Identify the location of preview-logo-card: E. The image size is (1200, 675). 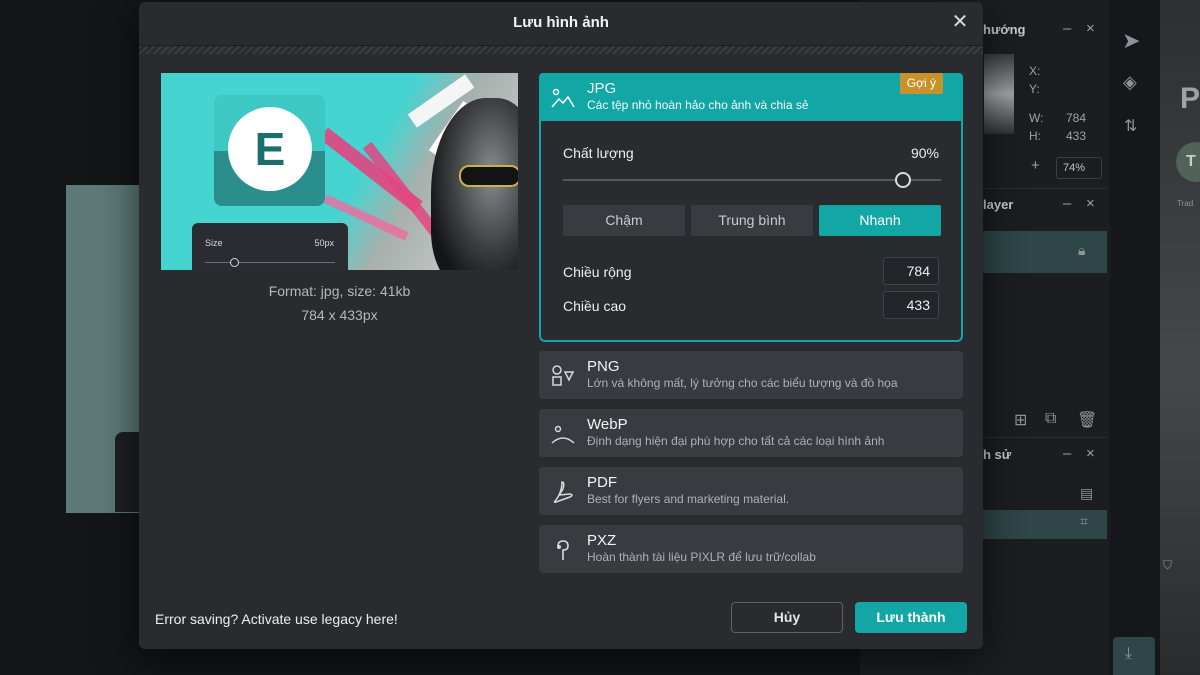
(269, 150).